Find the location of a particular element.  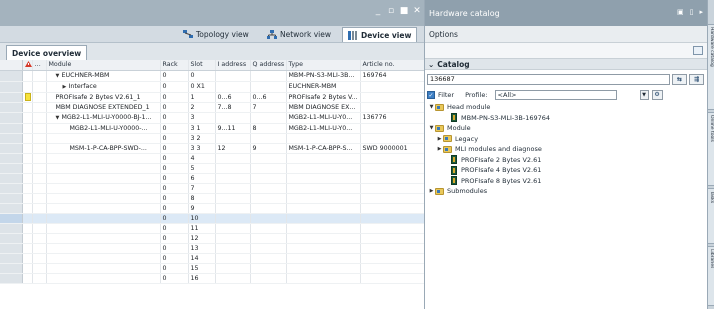

tab-topology-view: Topology view is located at coordinates (216, 34).